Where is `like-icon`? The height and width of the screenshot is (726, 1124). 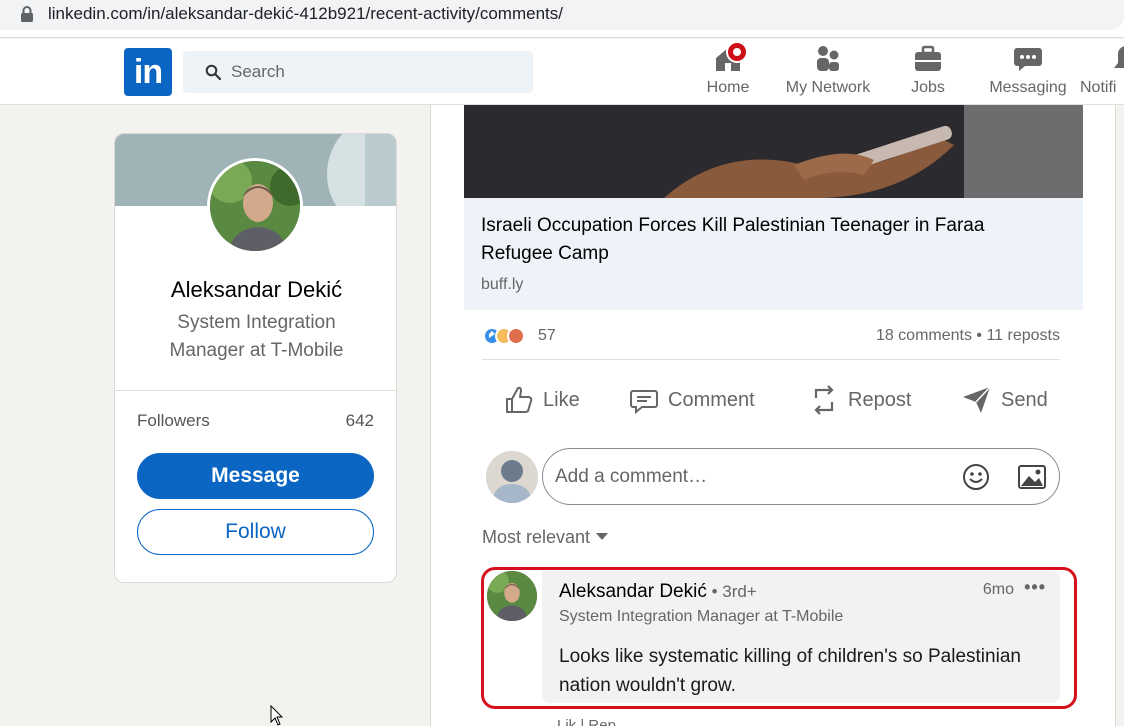
like-icon is located at coordinates (519, 399).